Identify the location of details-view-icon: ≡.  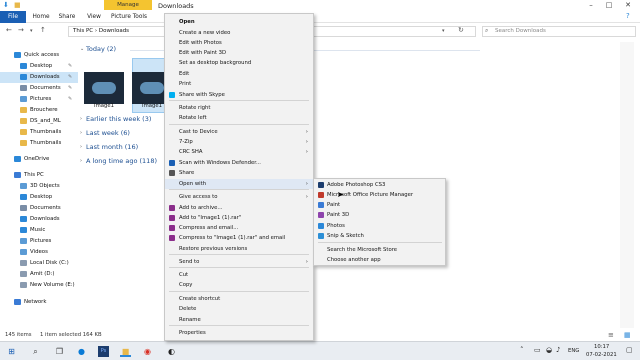
(611, 335).